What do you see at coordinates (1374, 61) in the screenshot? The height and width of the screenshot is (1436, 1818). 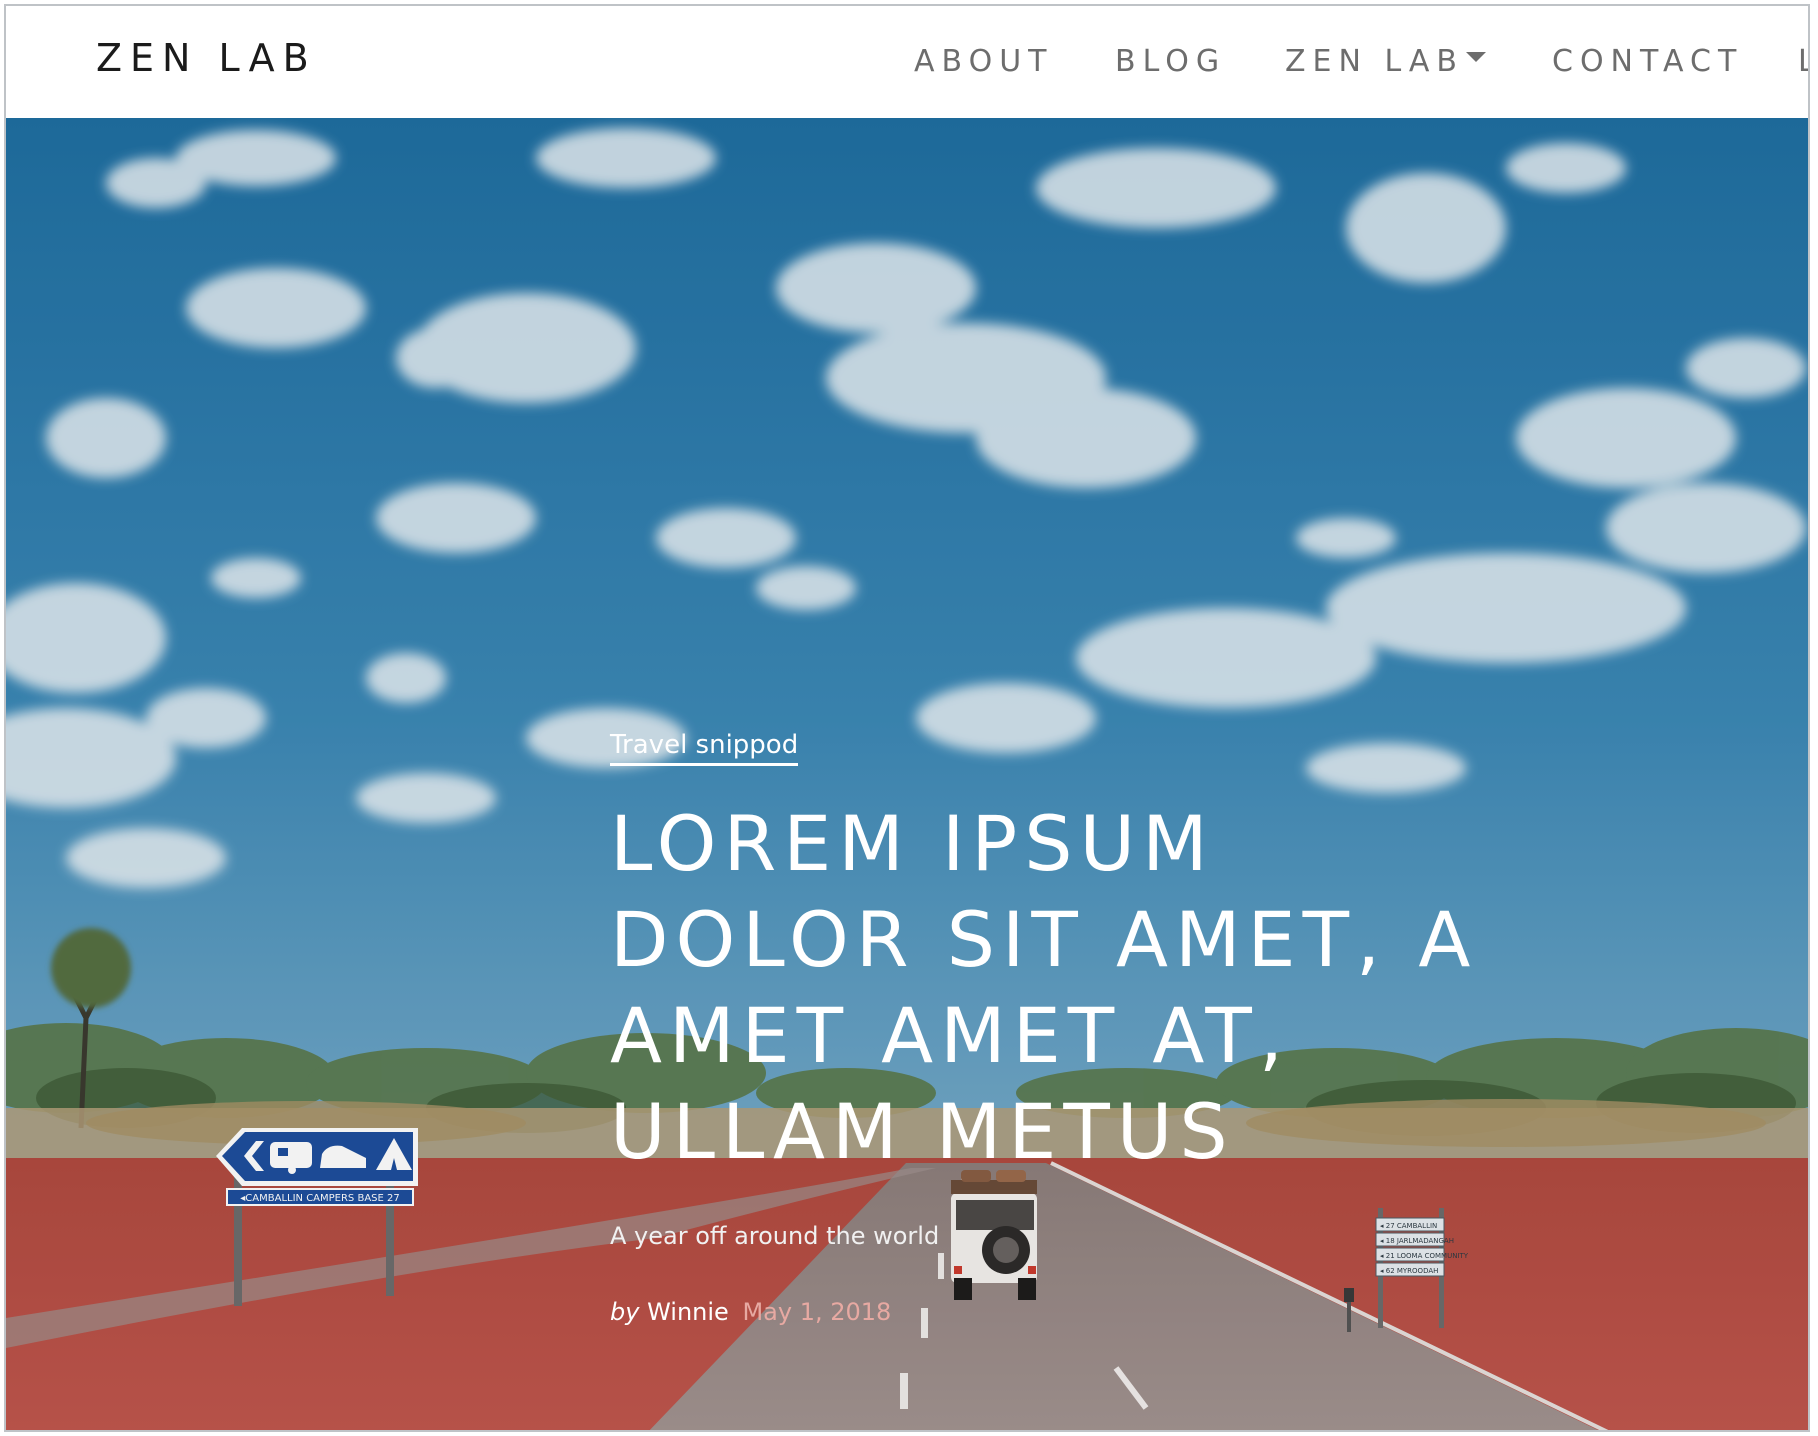 I see `nav-zenlab-label: ZEN LAB` at bounding box center [1374, 61].